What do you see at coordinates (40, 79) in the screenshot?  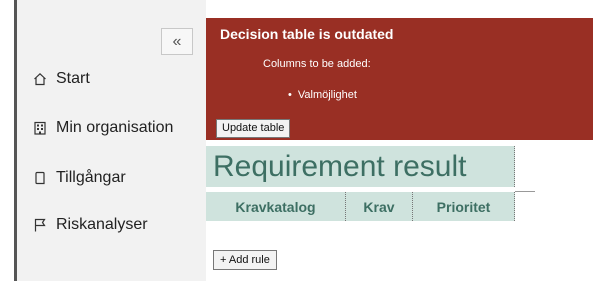 I see `home-icon` at bounding box center [40, 79].